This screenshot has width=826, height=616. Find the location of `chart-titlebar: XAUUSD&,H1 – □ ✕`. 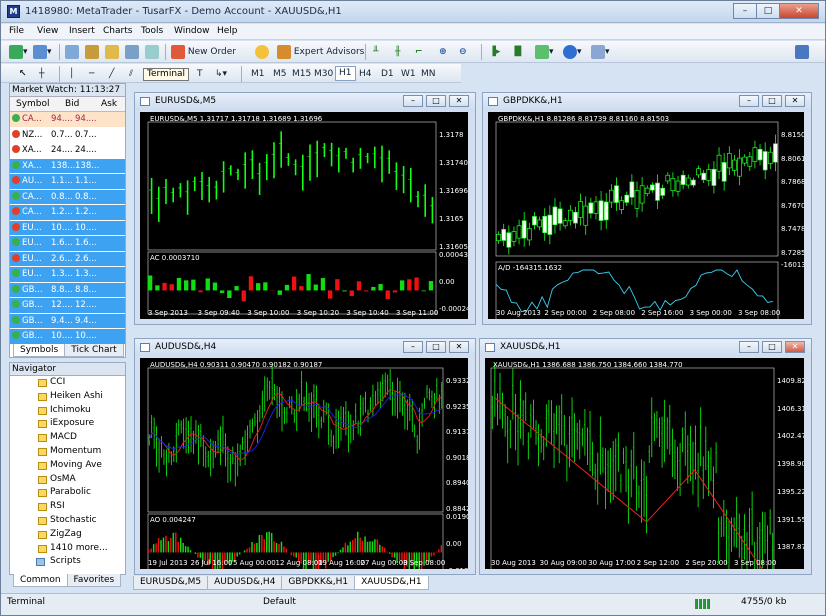

chart-titlebar: XAUUSD&,H1 – □ ✕ is located at coordinates (645, 347).